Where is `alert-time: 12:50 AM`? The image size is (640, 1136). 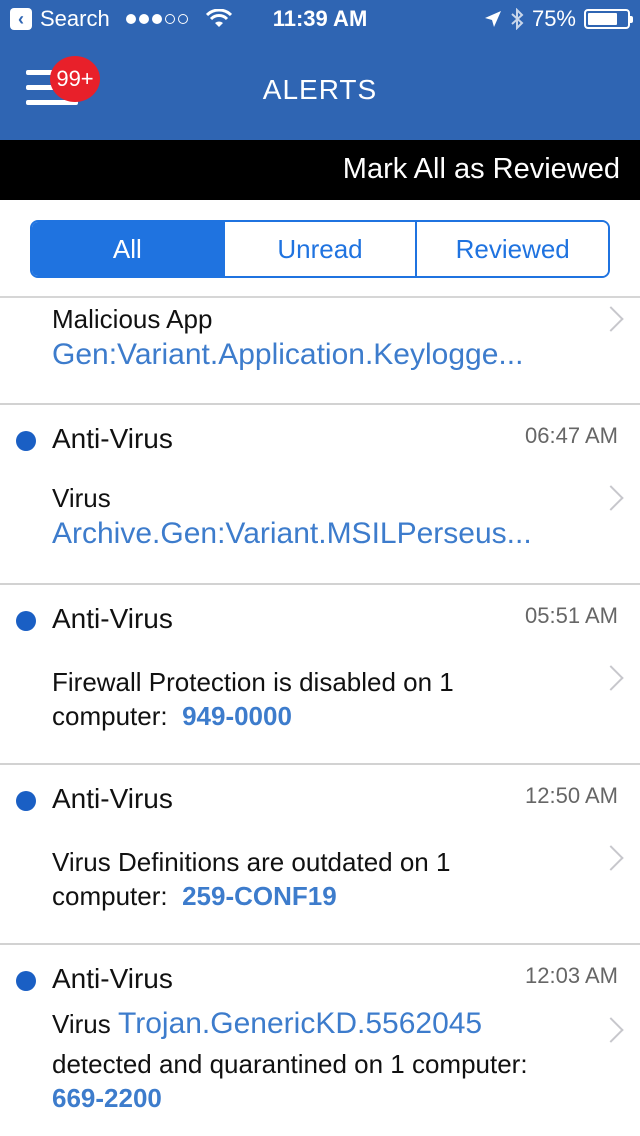 alert-time: 12:50 AM is located at coordinates (571, 795).